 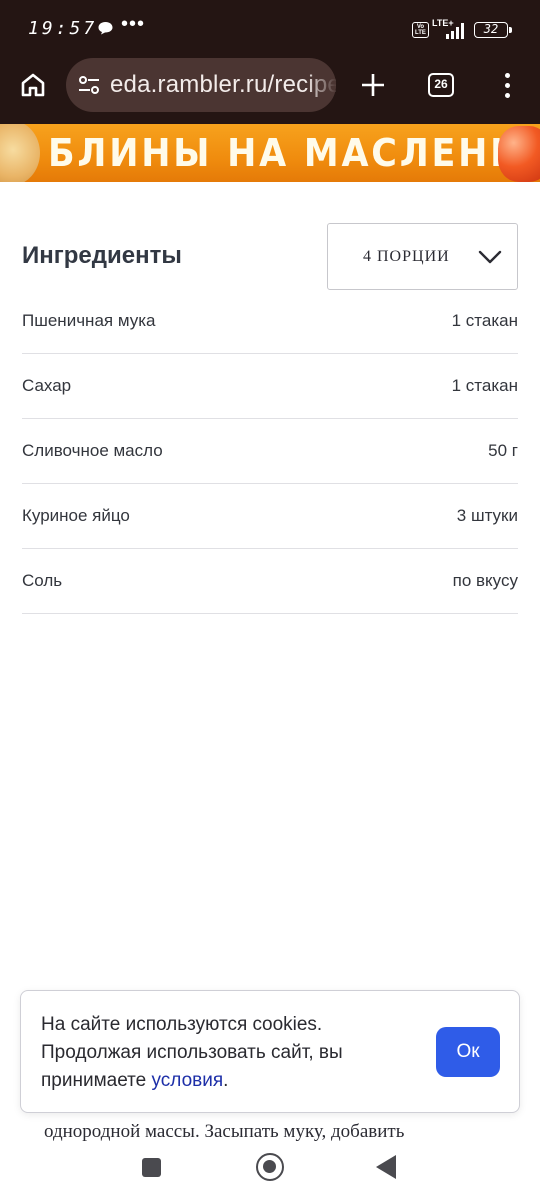 I want to click on cookie-ok-button: Ок, so click(x=468, y=1052).